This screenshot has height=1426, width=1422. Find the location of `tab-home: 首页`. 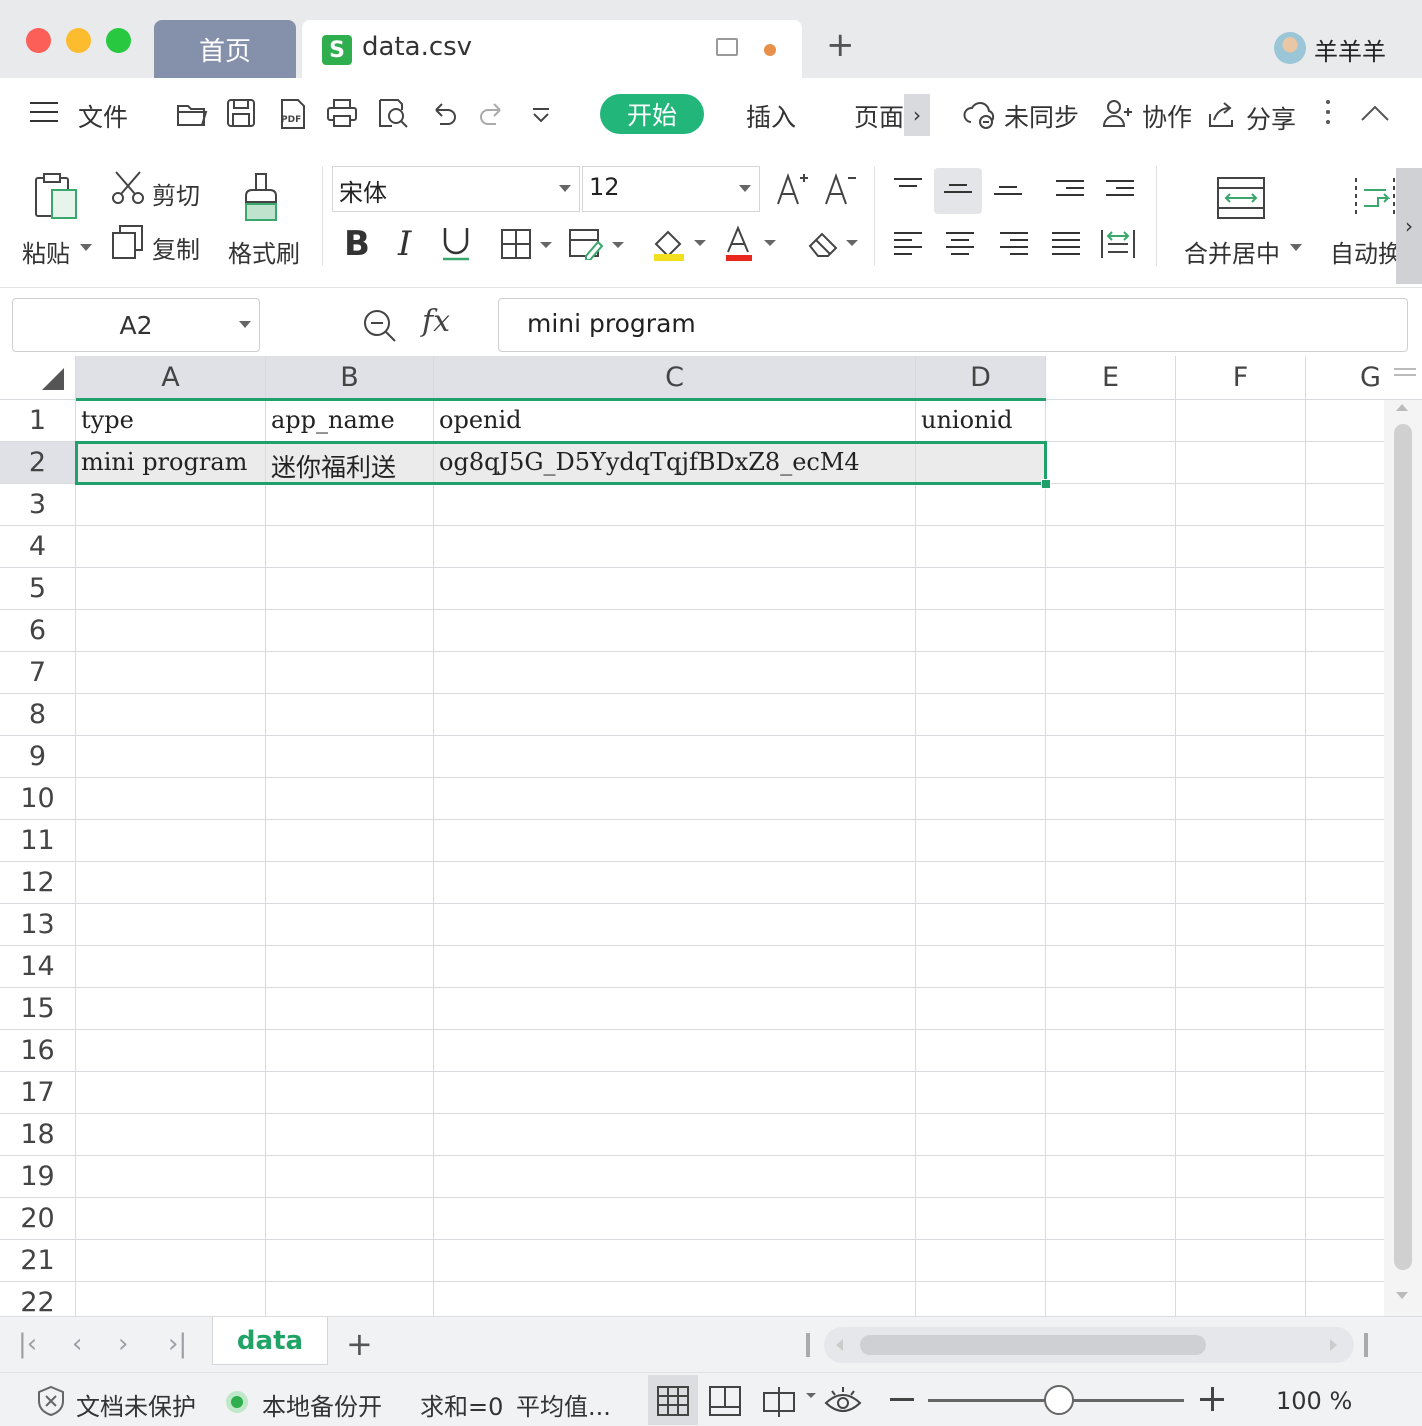

tab-home: 首页 is located at coordinates (225, 49).